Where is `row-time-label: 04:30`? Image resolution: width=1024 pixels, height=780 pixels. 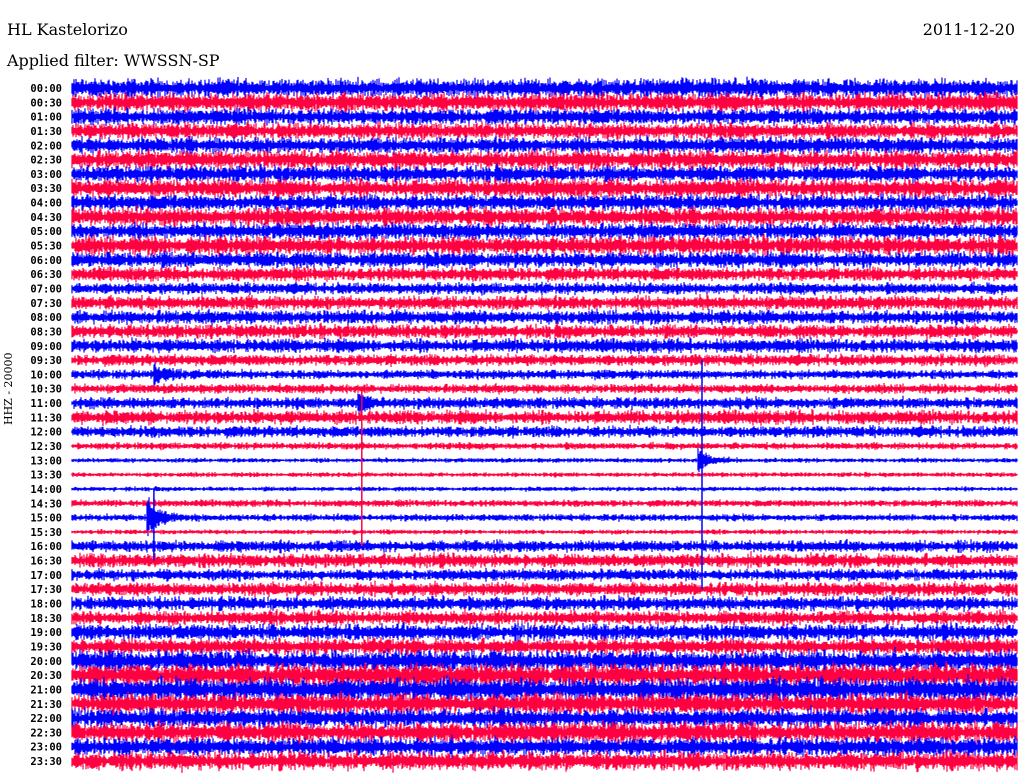
row-time-label: 04:30 is located at coordinates (46, 218).